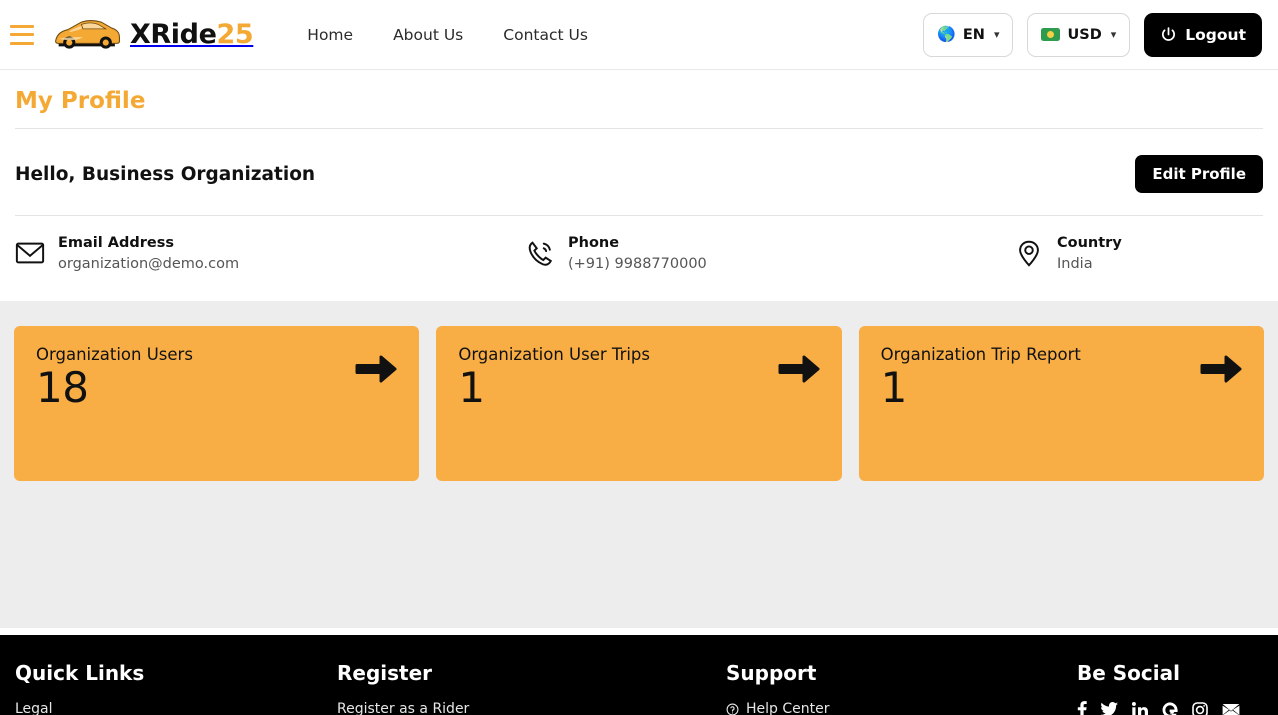 The image size is (1278, 715). I want to click on footer-link-help-center: Help Center, so click(901, 707).